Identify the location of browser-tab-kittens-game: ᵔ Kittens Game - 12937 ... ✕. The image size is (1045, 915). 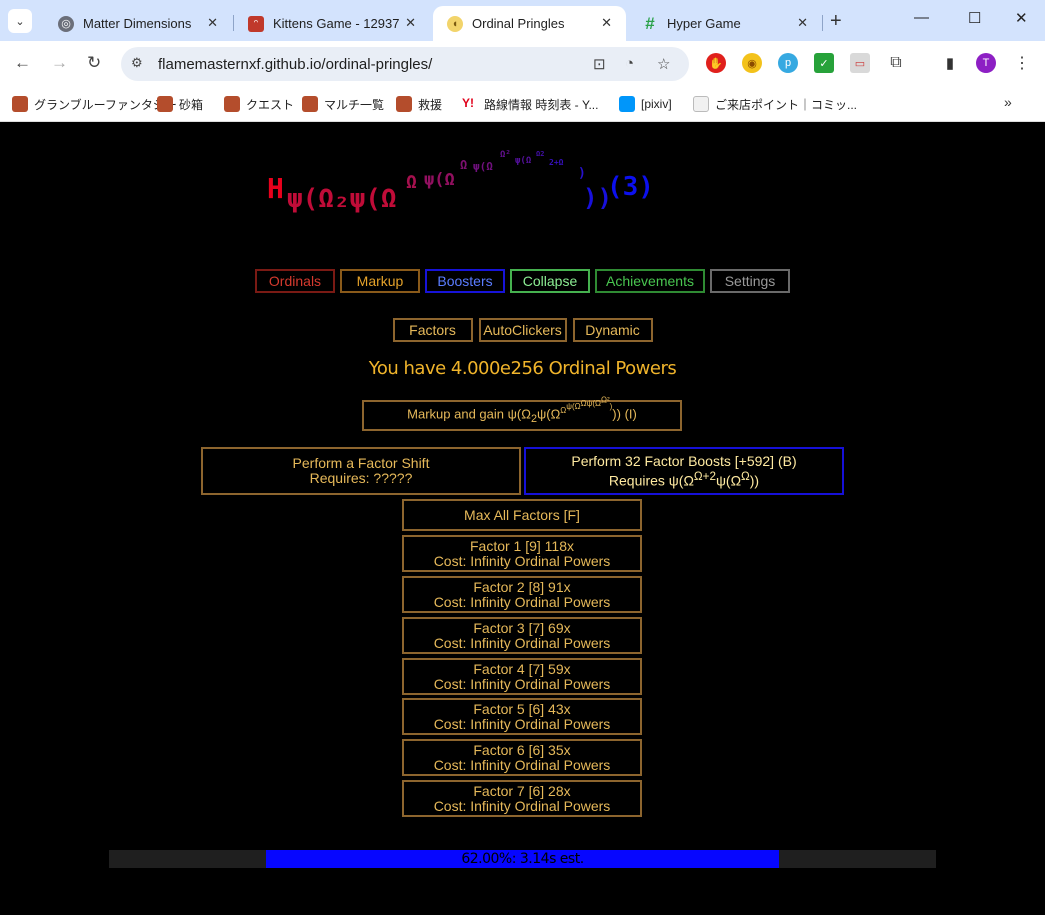
(332, 23).